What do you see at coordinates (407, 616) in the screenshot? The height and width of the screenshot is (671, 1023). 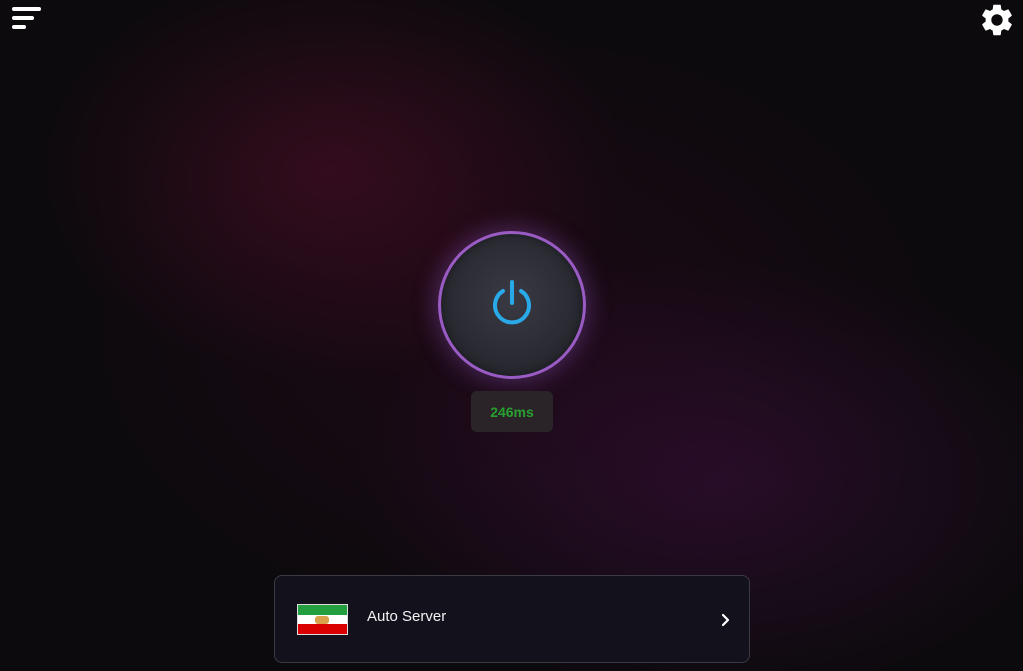 I see `server-name: Auto Server` at bounding box center [407, 616].